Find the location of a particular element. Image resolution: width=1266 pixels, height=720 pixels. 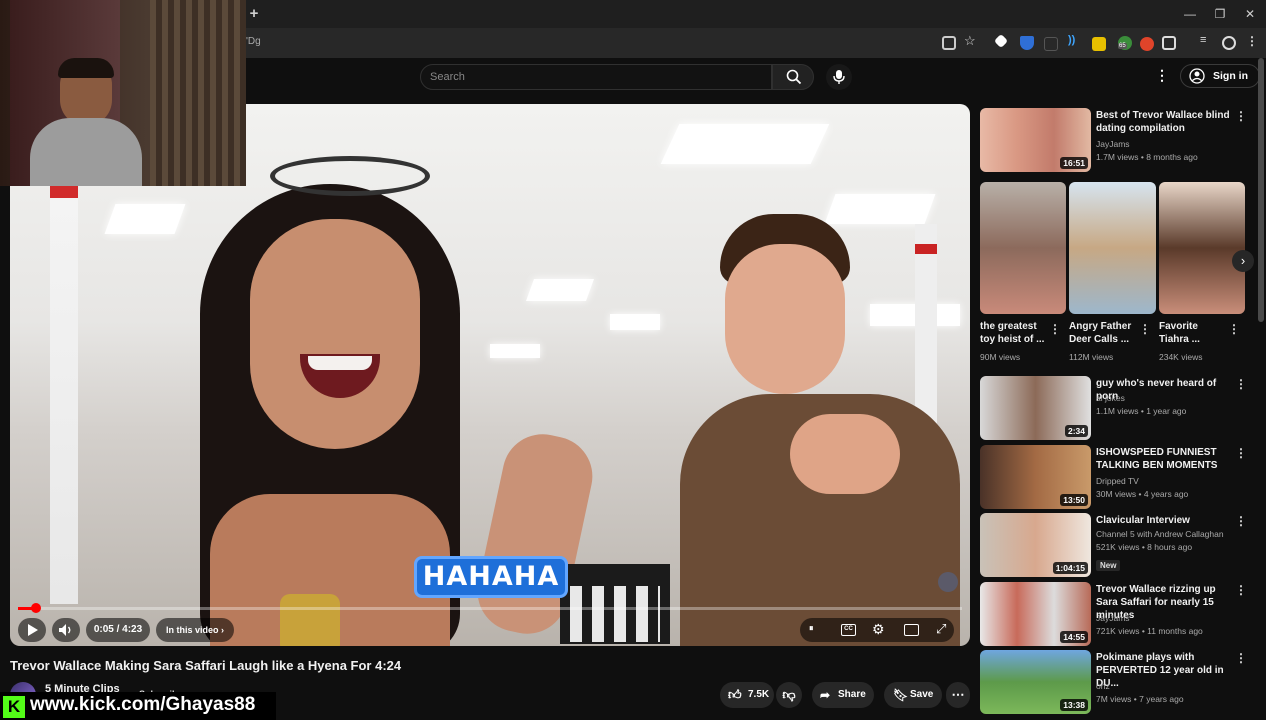

share-label: Share is located at coordinates (852, 694).